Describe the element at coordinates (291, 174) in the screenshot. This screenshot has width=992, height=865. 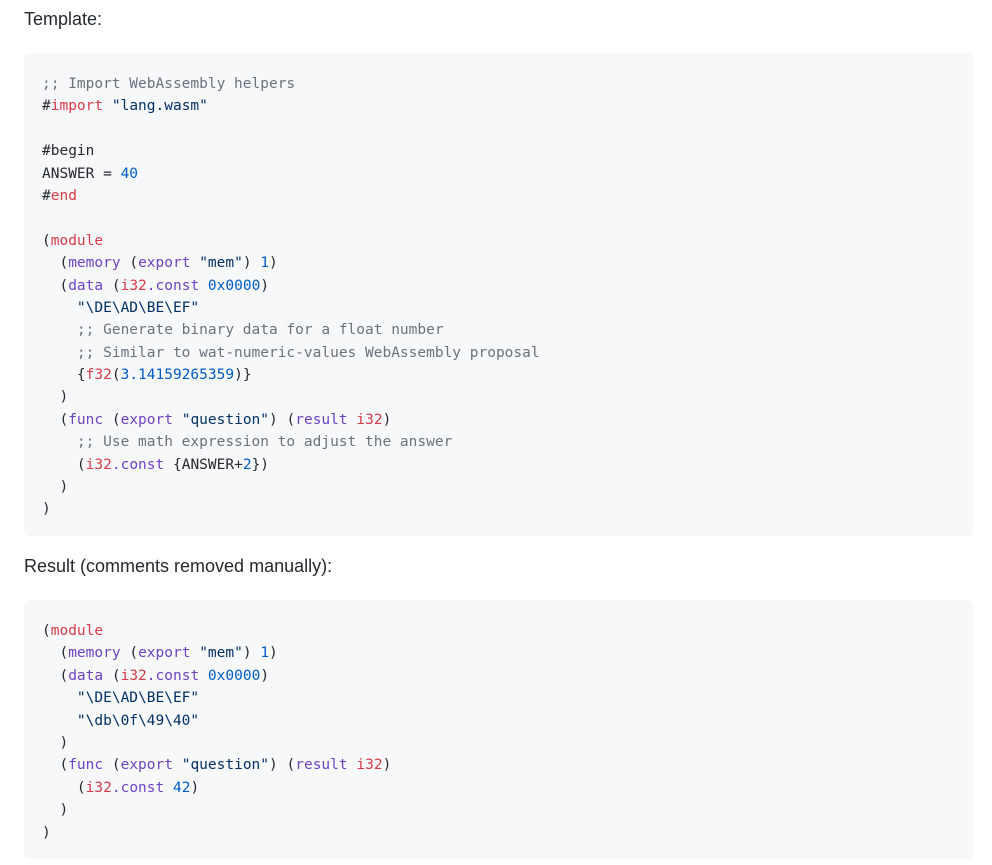
I see `code-line: ANSWER = 40` at that location.